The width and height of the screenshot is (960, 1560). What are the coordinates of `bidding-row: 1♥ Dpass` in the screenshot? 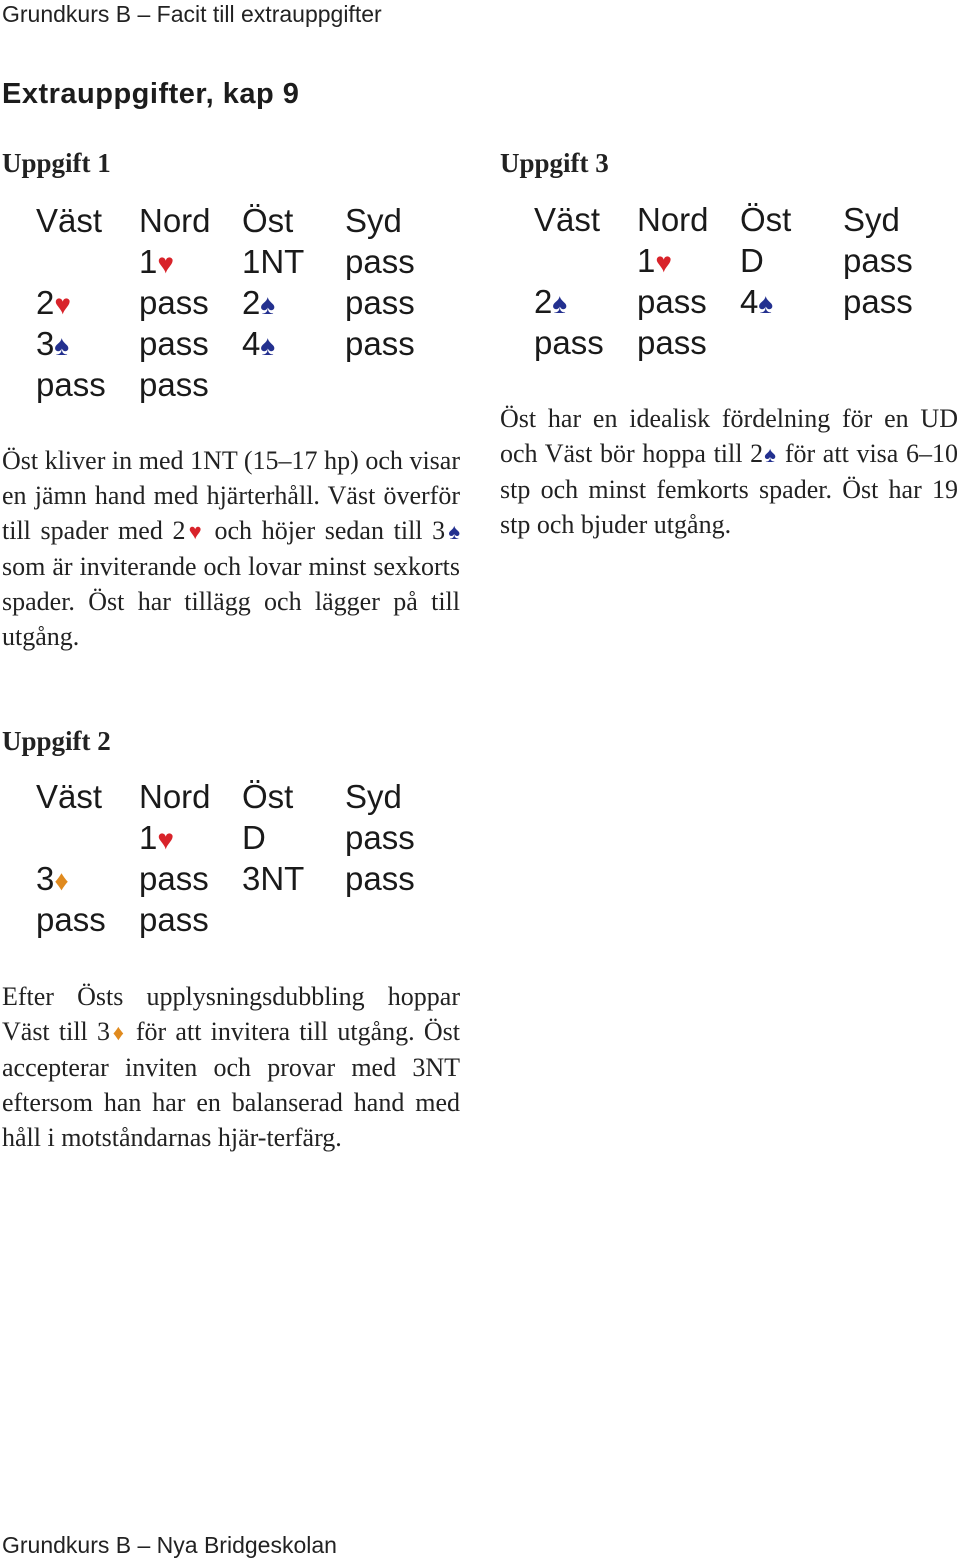 It's located at (740, 260).